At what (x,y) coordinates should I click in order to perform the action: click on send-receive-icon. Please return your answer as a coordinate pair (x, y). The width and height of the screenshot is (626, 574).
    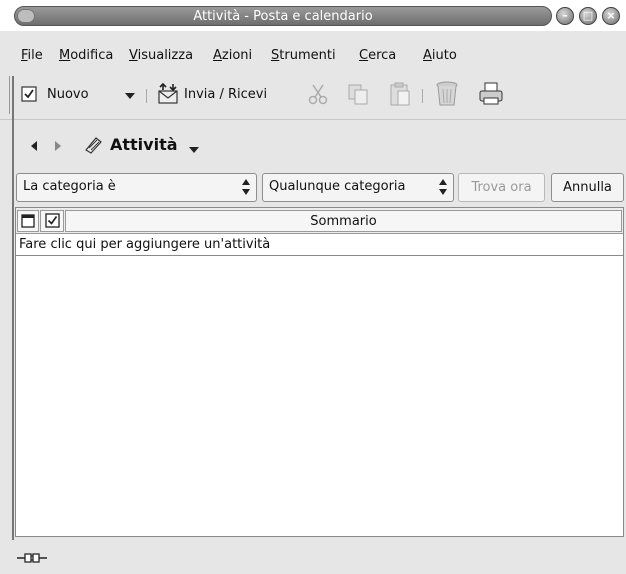
    Looking at the image, I should click on (168, 94).